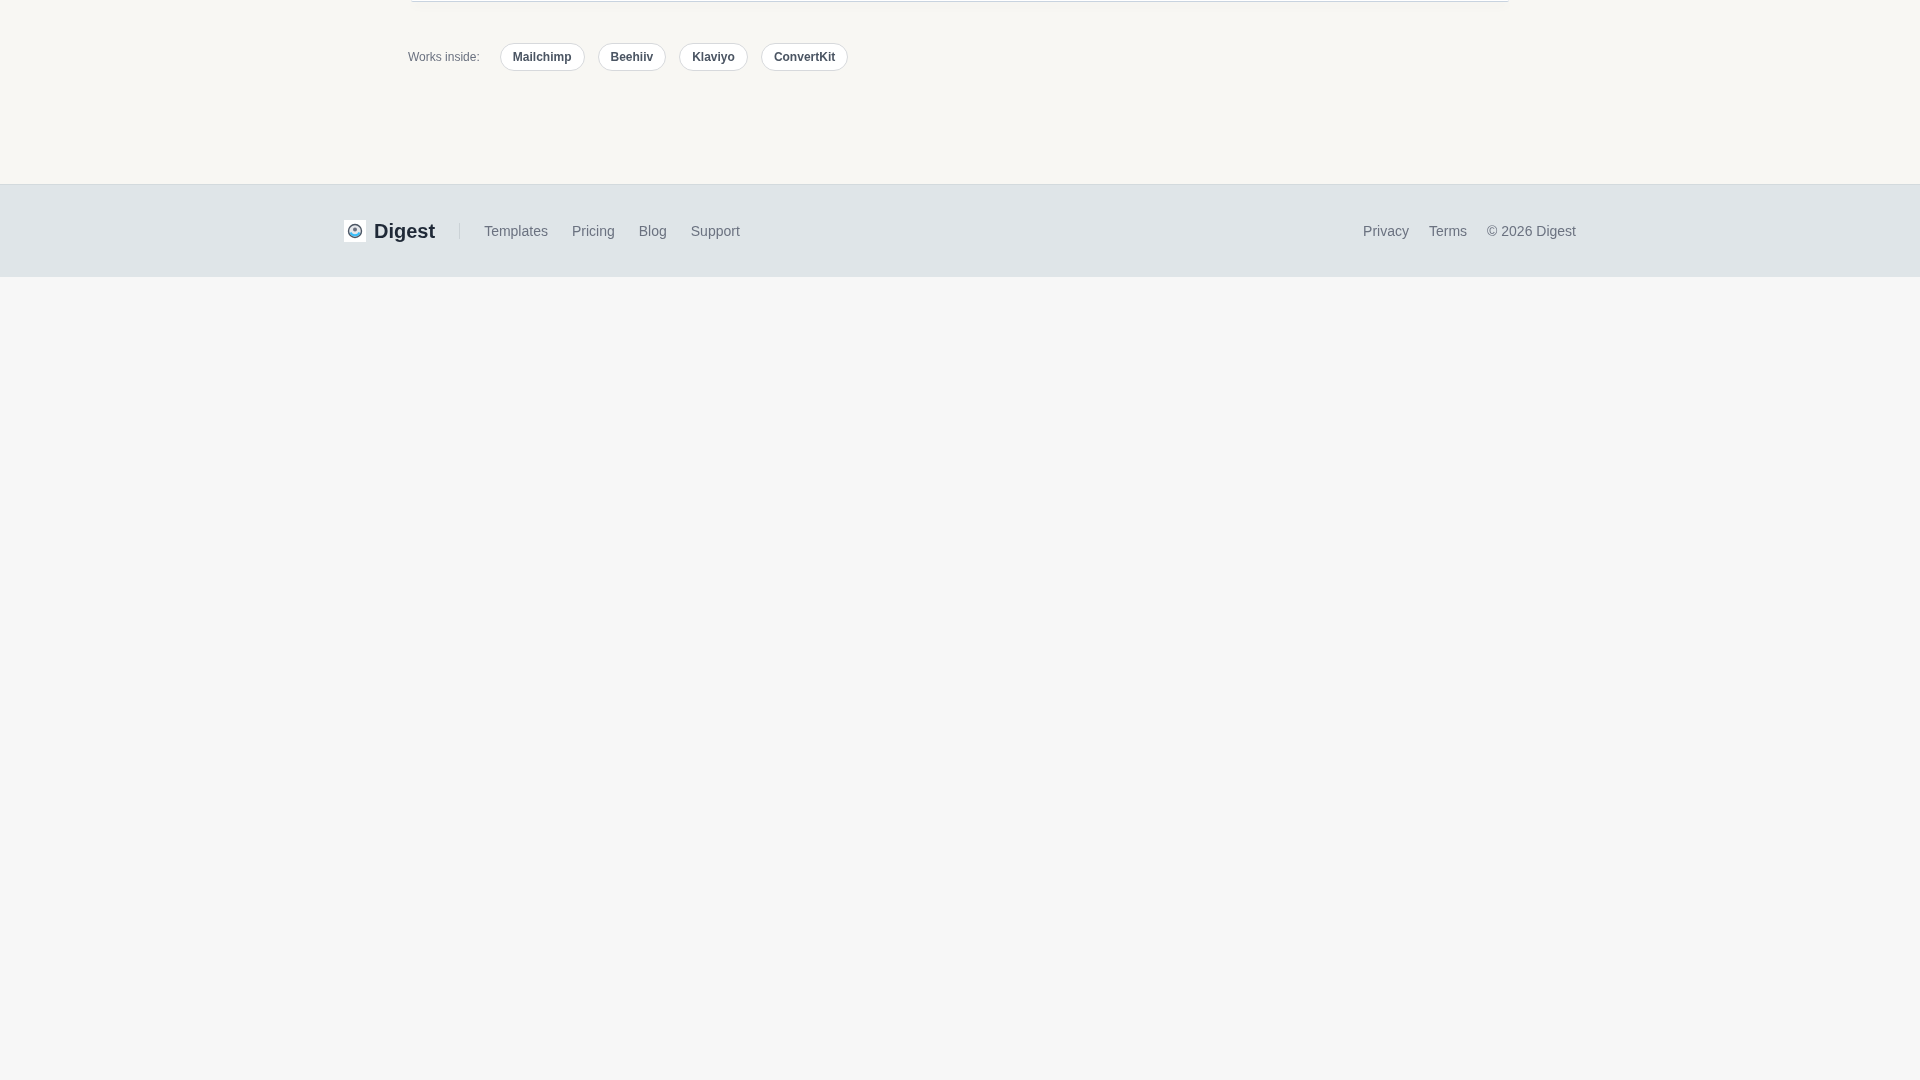 This screenshot has height=1080, width=1920. What do you see at coordinates (444, 57) in the screenshot?
I see `works-inside-label: Works inside:` at bounding box center [444, 57].